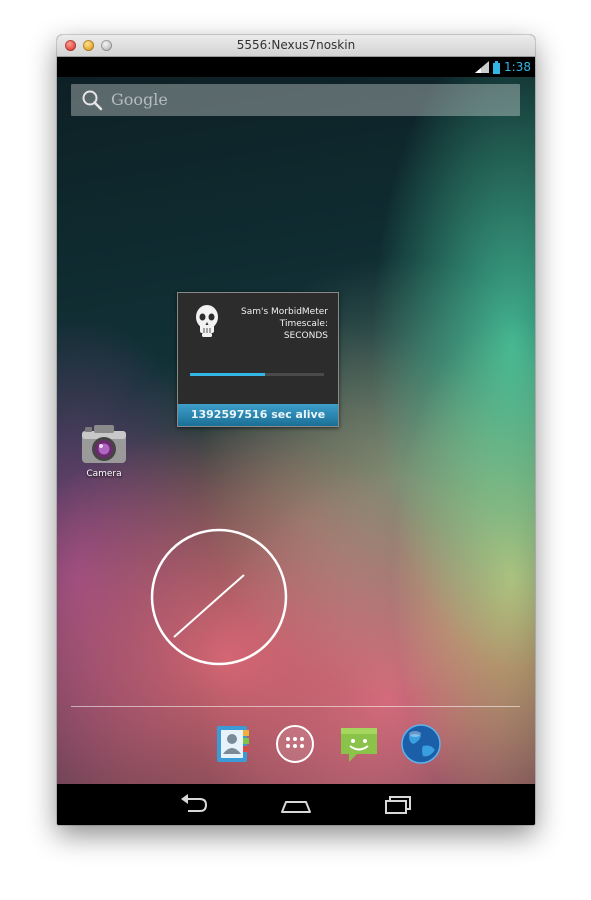 The width and height of the screenshot is (591, 900). Describe the element at coordinates (503, 67) in the screenshot. I see `status-icons: 1:38` at that location.